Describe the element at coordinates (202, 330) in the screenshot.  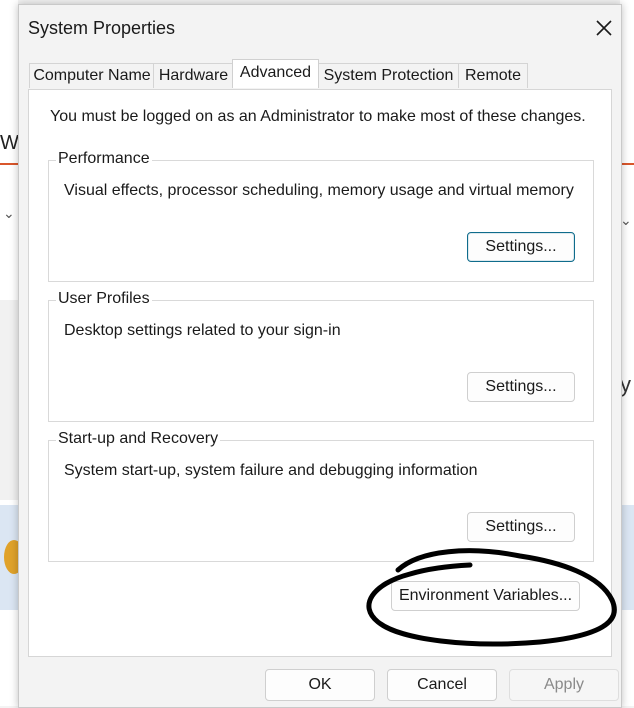
I see `group-description: Desktop settings related to your sign-in` at that location.